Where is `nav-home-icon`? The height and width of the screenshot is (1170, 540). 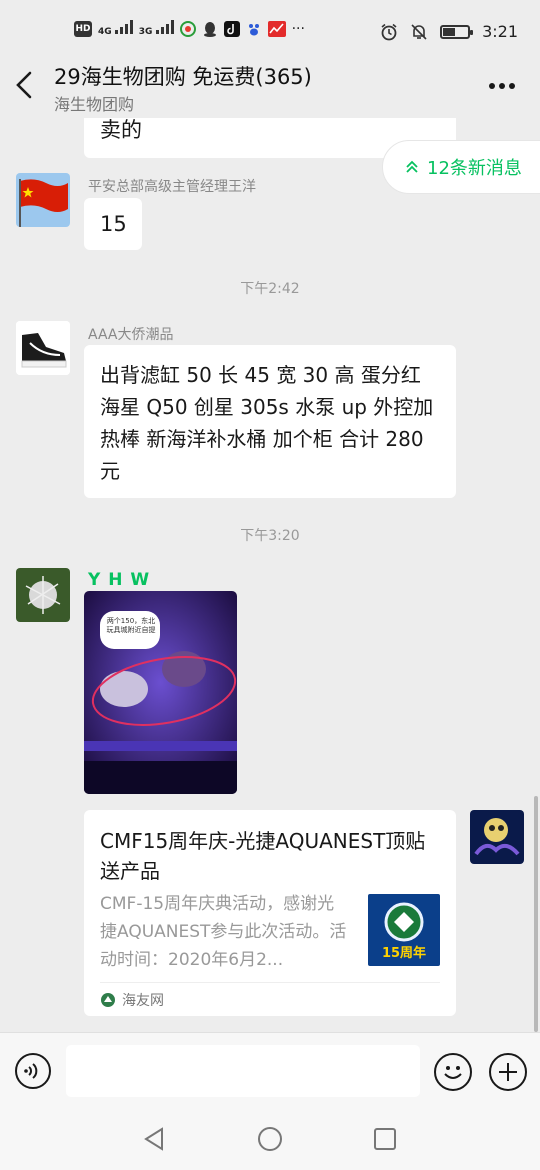
nav-home-icon is located at coordinates (270, 1139).